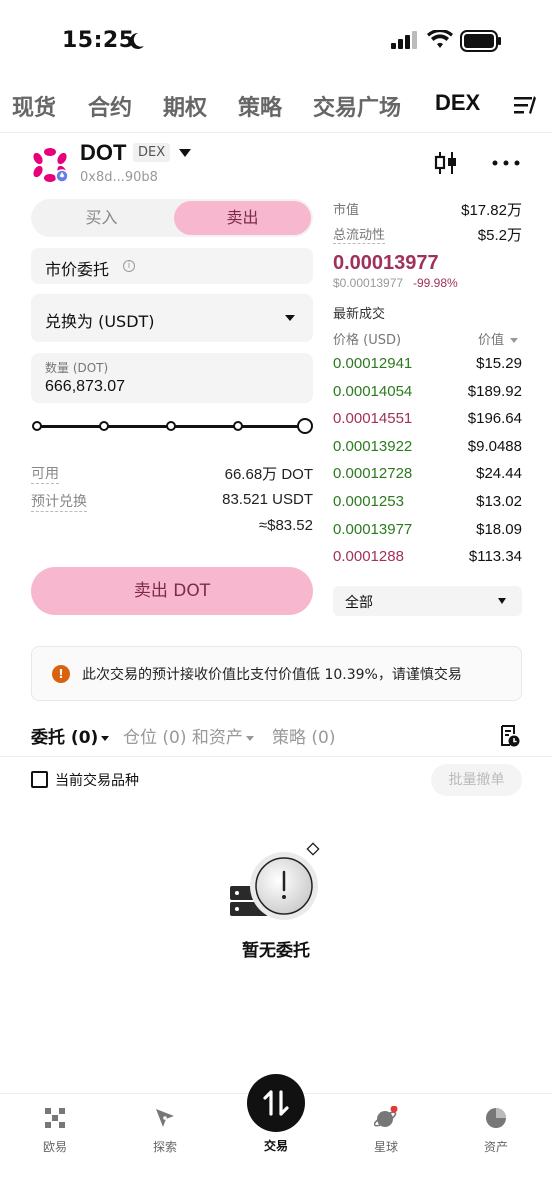  What do you see at coordinates (494, 391) in the screenshot?
I see `trade-value: $189.92` at bounding box center [494, 391].